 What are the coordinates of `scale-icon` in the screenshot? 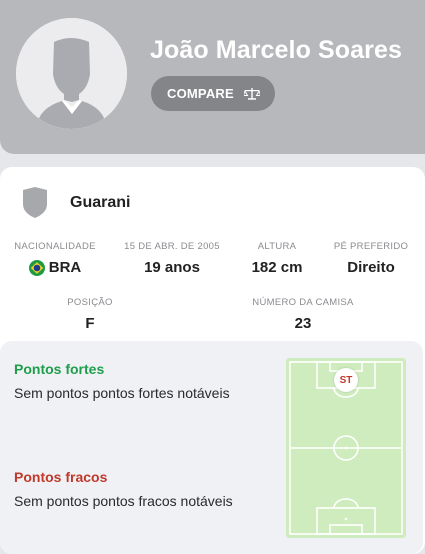 It's located at (251, 93).